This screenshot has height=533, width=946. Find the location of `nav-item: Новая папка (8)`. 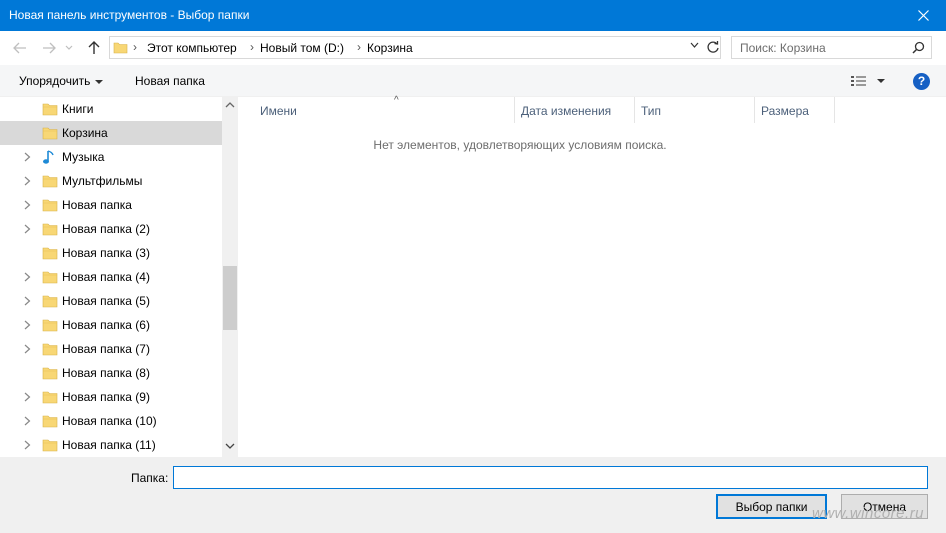

nav-item: Новая папка (8) is located at coordinates (111, 373).